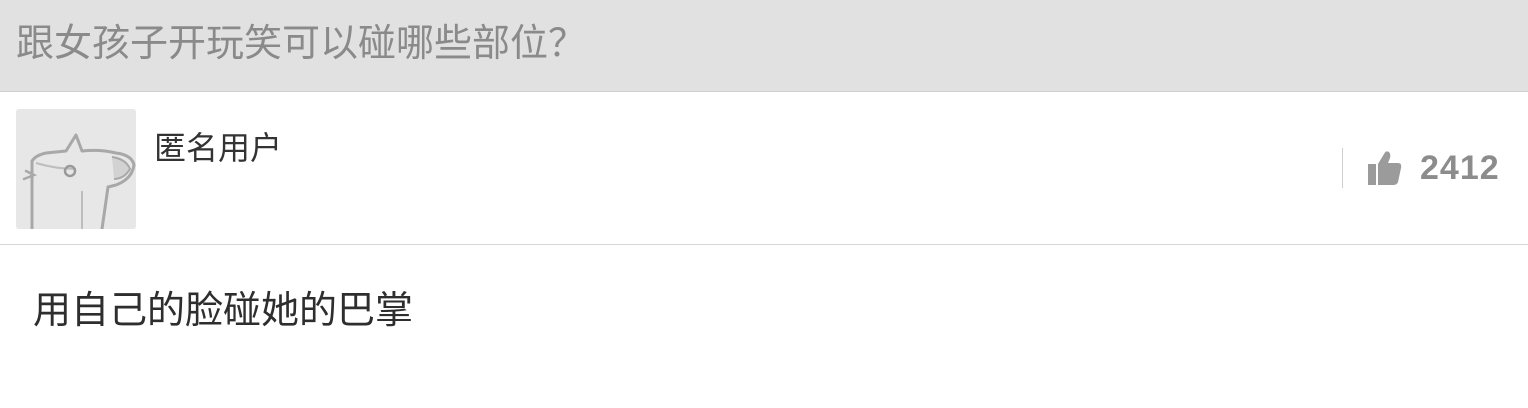 The width and height of the screenshot is (1528, 408). What do you see at coordinates (218, 148) in the screenshot?
I see `author-name: 匿名用户` at bounding box center [218, 148].